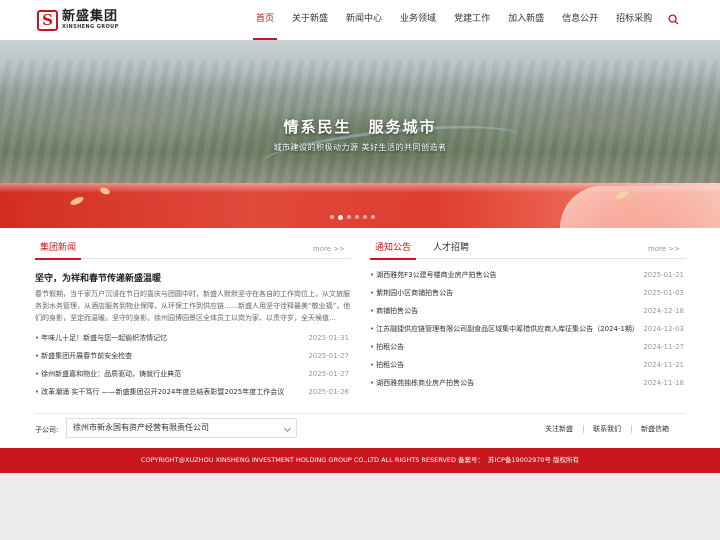 Image resolution: width=720 pixels, height=540 pixels. I want to click on search-icon, so click(673, 19).